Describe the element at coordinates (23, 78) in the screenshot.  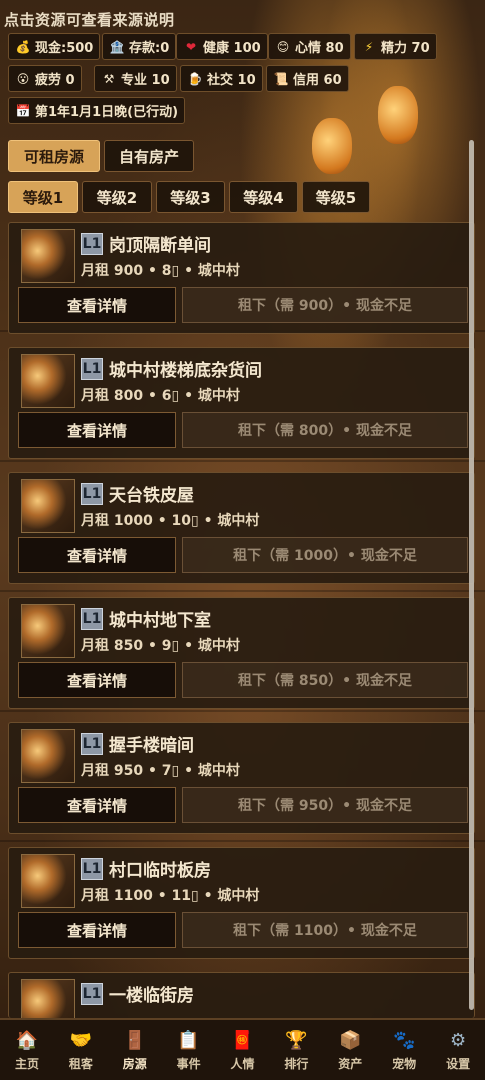
I see `tired-face-icon: 😮` at that location.